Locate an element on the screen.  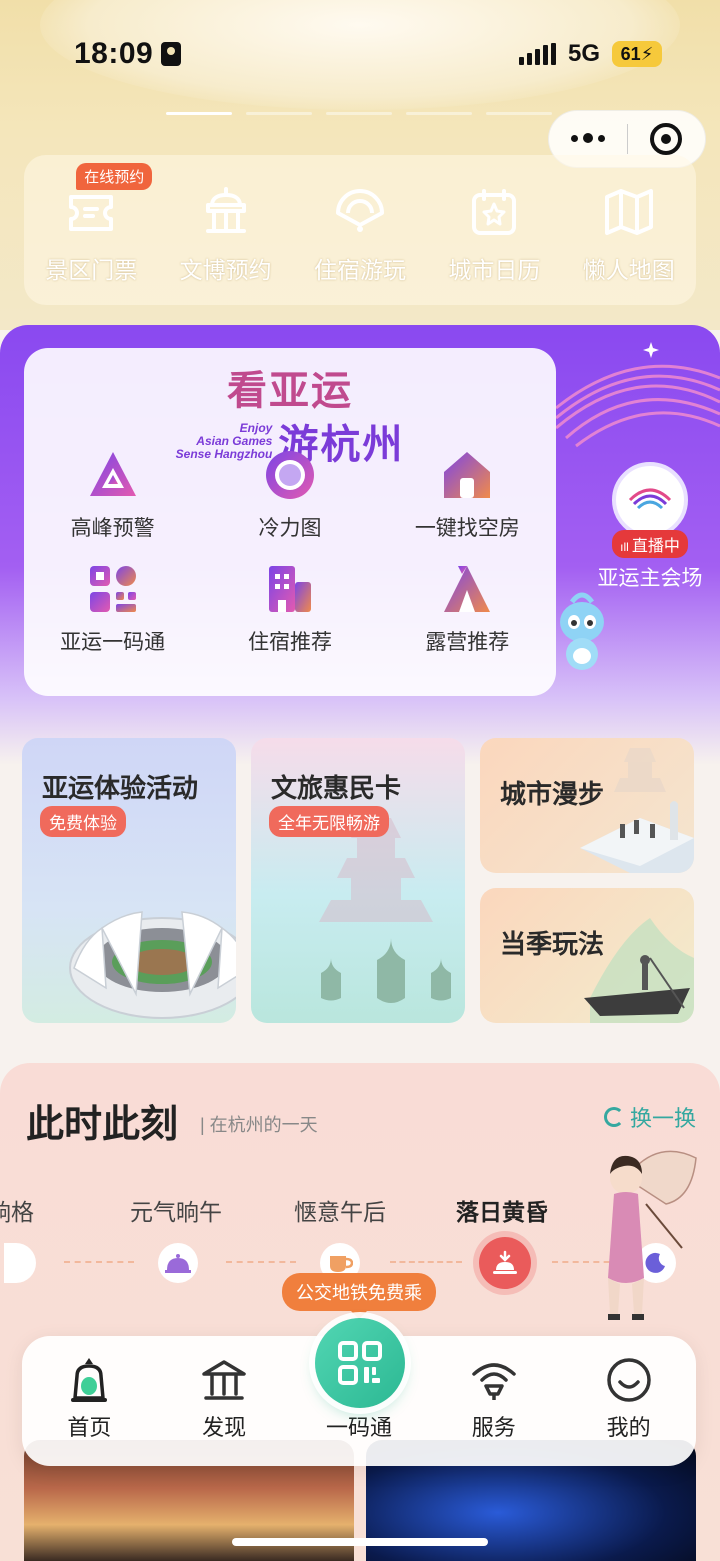
status-bar: 18:09 5G 61 ⚡ is located at coordinates (360, 54).